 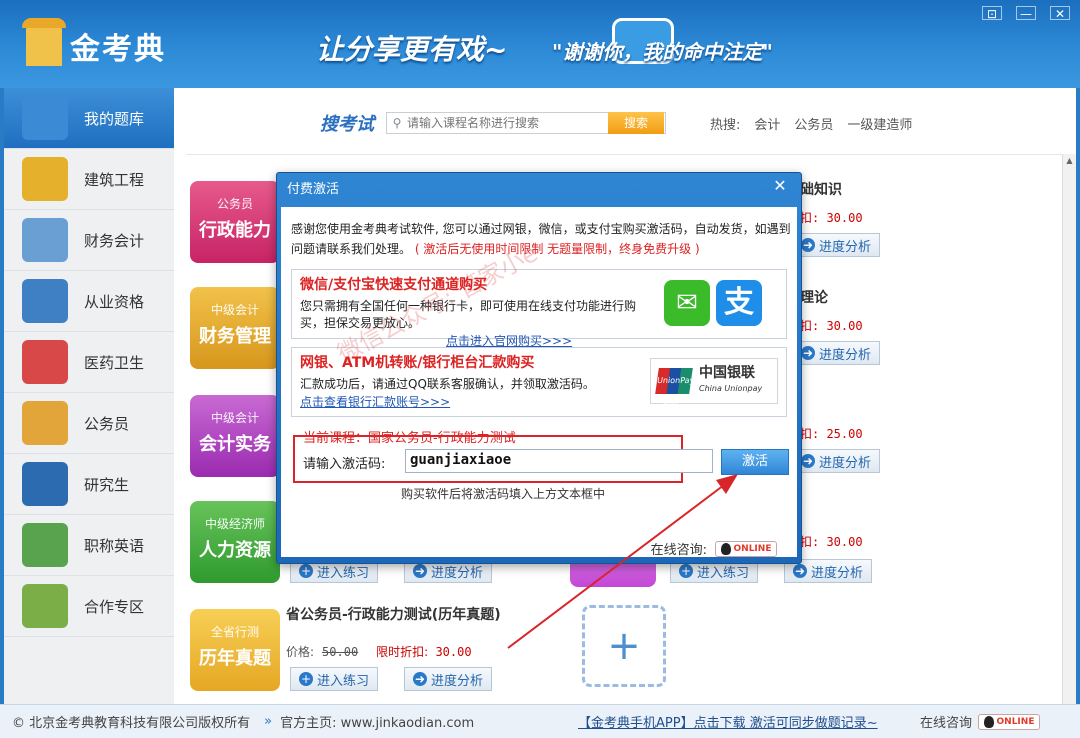 I want to click on intro-warning: ( 激活后无使用时间限制 无题量限制，终身免费升级 ), so click(x=557, y=249).